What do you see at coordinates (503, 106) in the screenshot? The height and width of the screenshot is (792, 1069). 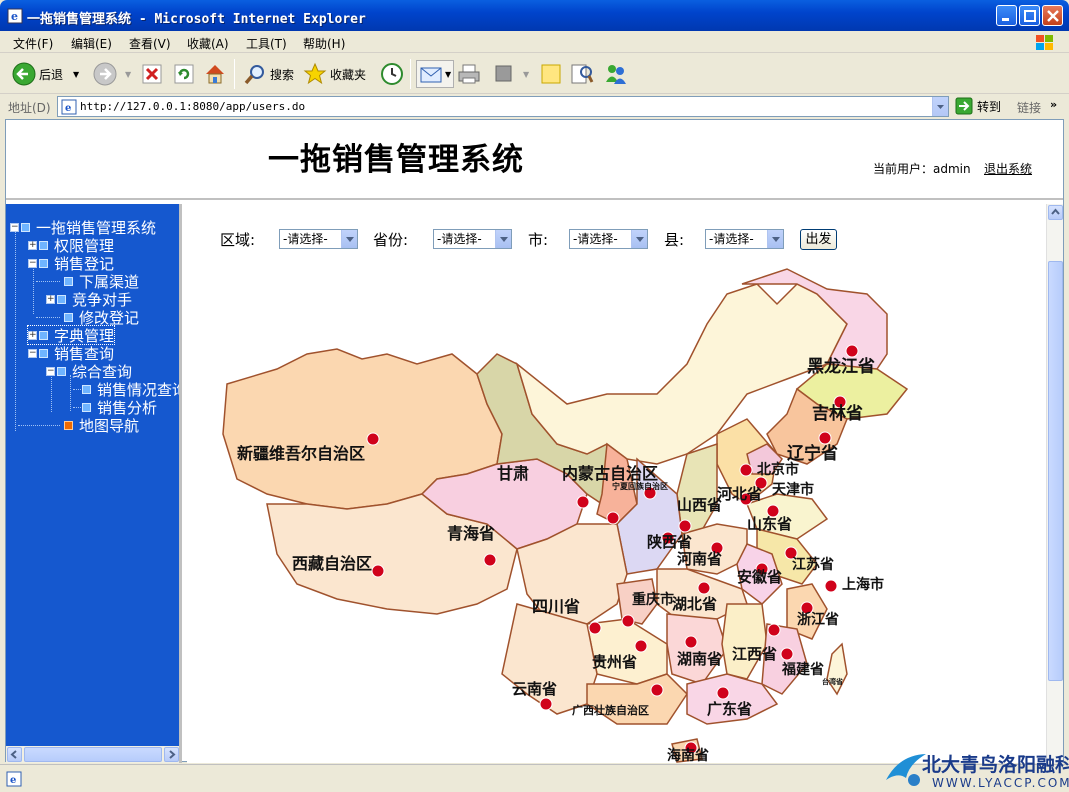 I see `address-input: e http://127.0.0.1:8080/app/users.do` at bounding box center [503, 106].